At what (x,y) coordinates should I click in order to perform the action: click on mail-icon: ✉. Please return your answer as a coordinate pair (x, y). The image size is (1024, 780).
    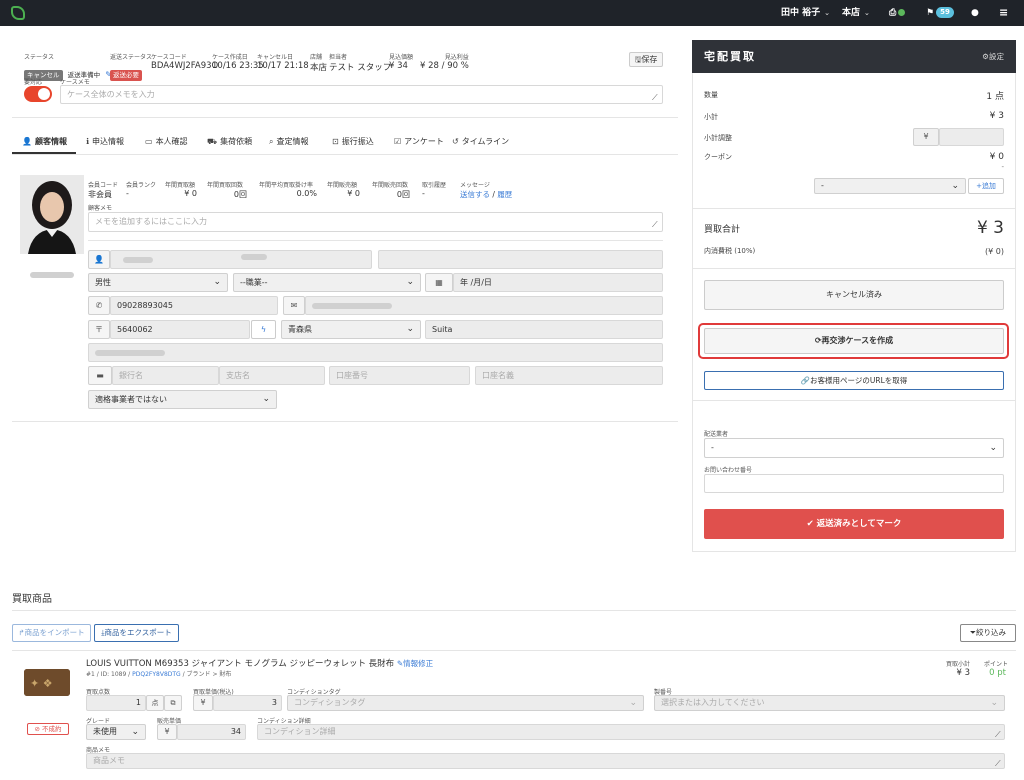
    Looking at the image, I should click on (294, 305).